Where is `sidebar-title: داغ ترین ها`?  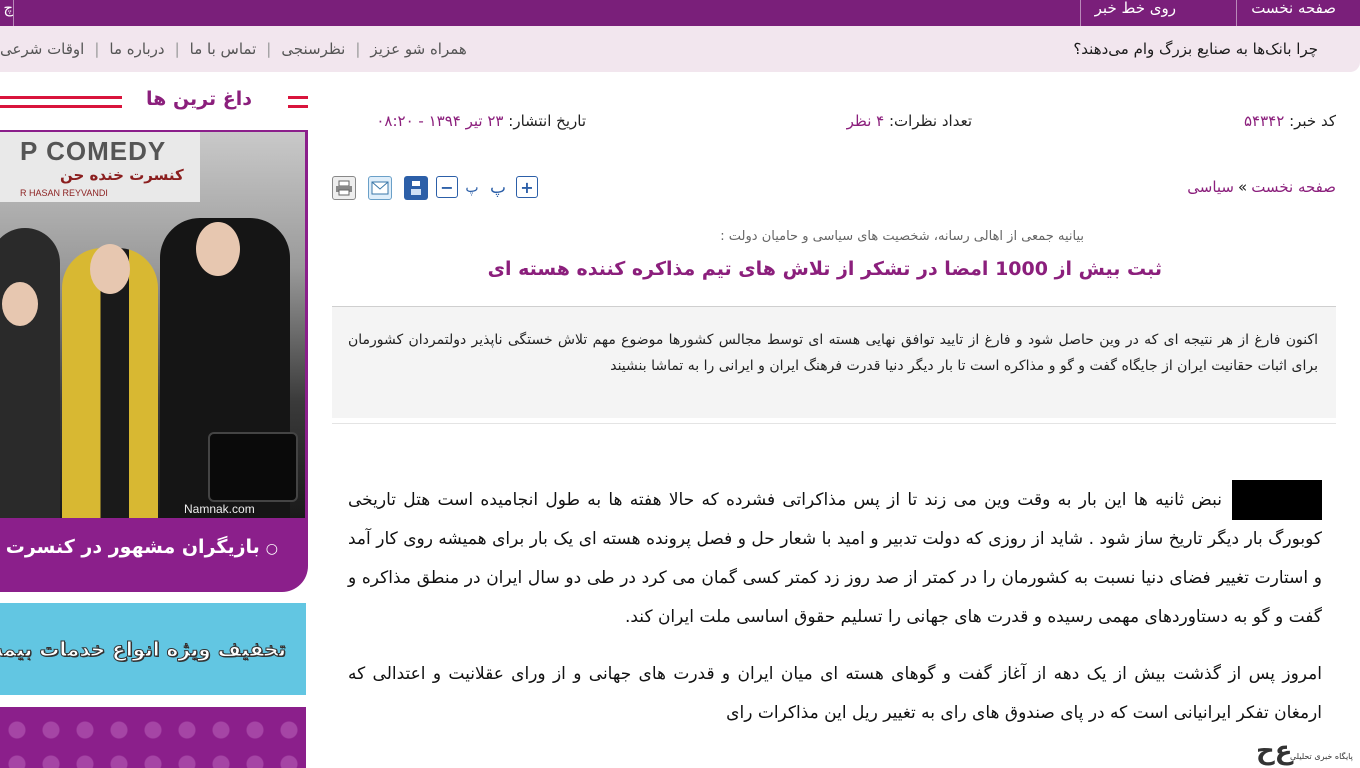 sidebar-title: داغ ترین ها is located at coordinates (199, 99).